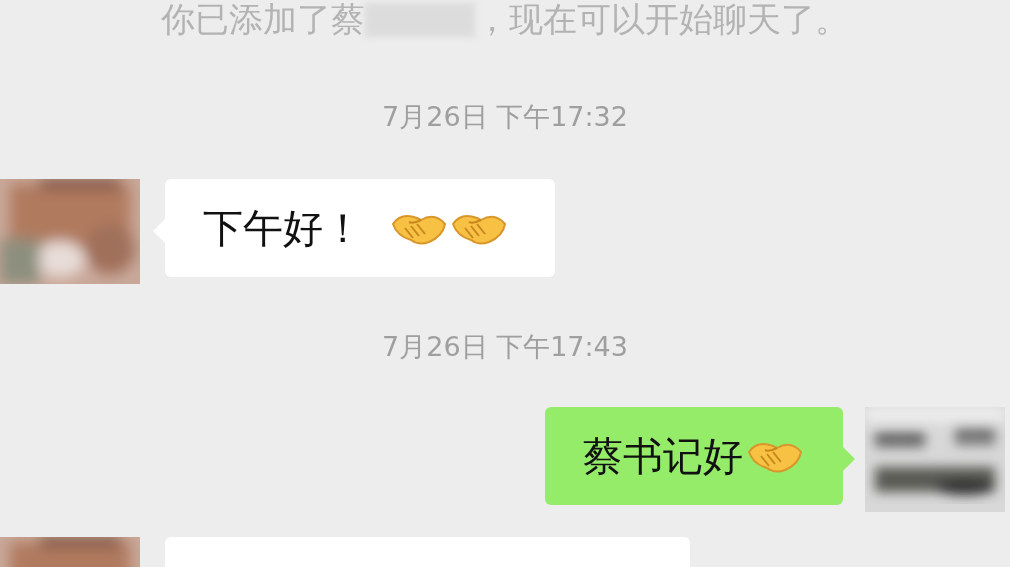 The image size is (1010, 567). I want to click on message-text: 下午好！, so click(283, 228).